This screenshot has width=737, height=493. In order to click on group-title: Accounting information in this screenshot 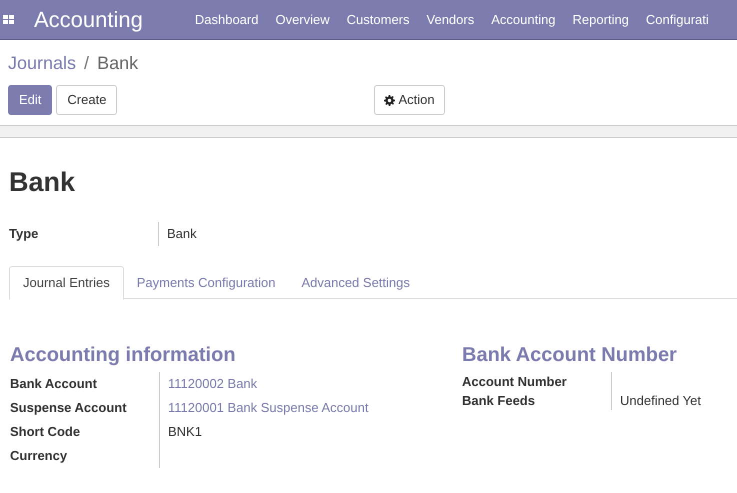, I will do `click(123, 355)`.